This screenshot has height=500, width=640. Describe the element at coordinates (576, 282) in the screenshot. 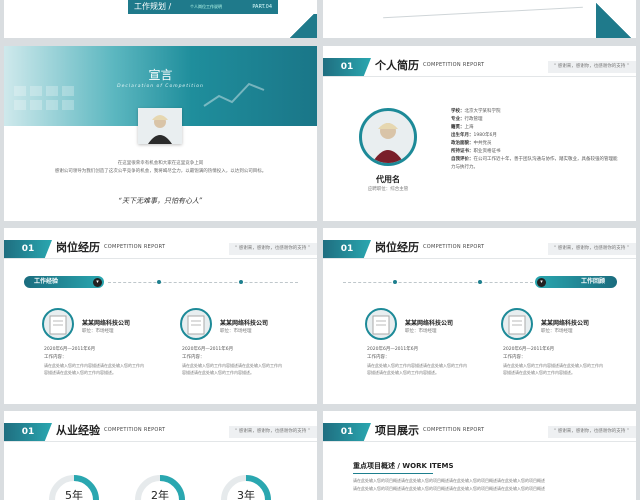

I see `tag-work-review: ▾ 工作回顾` at that location.